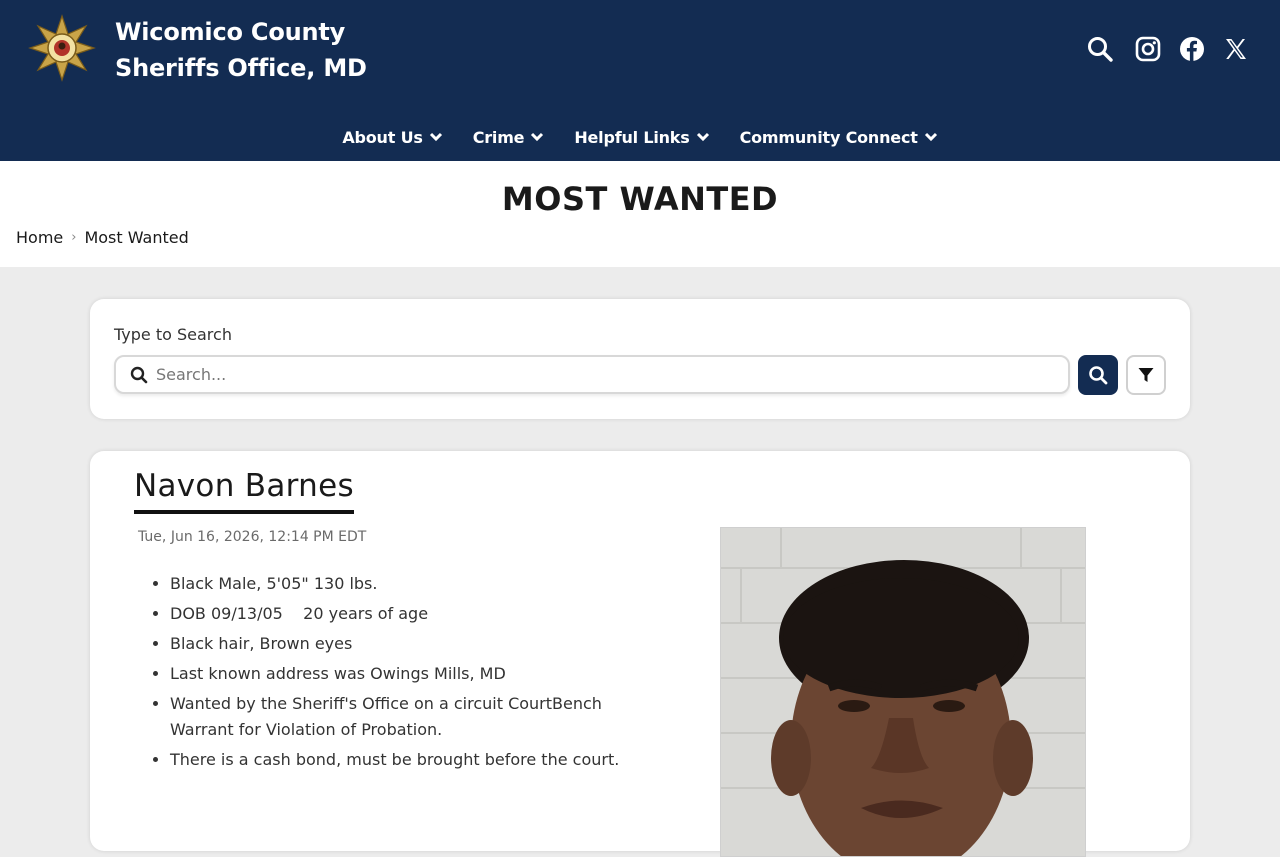 This screenshot has width=1280, height=857. What do you see at coordinates (828, 137) in the screenshot?
I see `nav-community-connect-label: Community Connect` at bounding box center [828, 137].